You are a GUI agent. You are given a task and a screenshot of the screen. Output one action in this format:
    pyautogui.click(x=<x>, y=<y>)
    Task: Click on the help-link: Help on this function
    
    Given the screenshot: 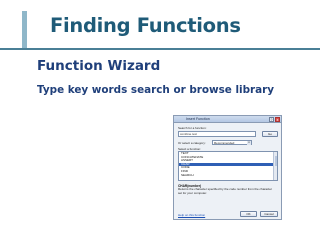 What is the action you would take?
    pyautogui.click(x=191, y=215)
    